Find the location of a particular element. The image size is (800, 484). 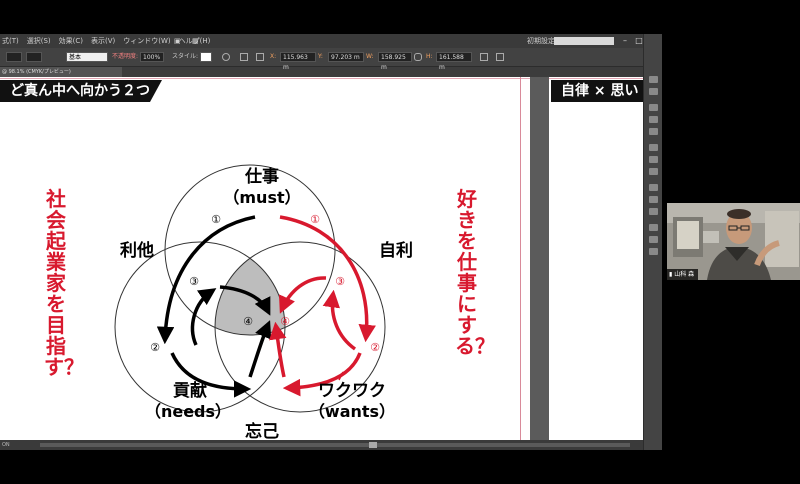

panel-transform-icon is located at coordinates (653, 251).